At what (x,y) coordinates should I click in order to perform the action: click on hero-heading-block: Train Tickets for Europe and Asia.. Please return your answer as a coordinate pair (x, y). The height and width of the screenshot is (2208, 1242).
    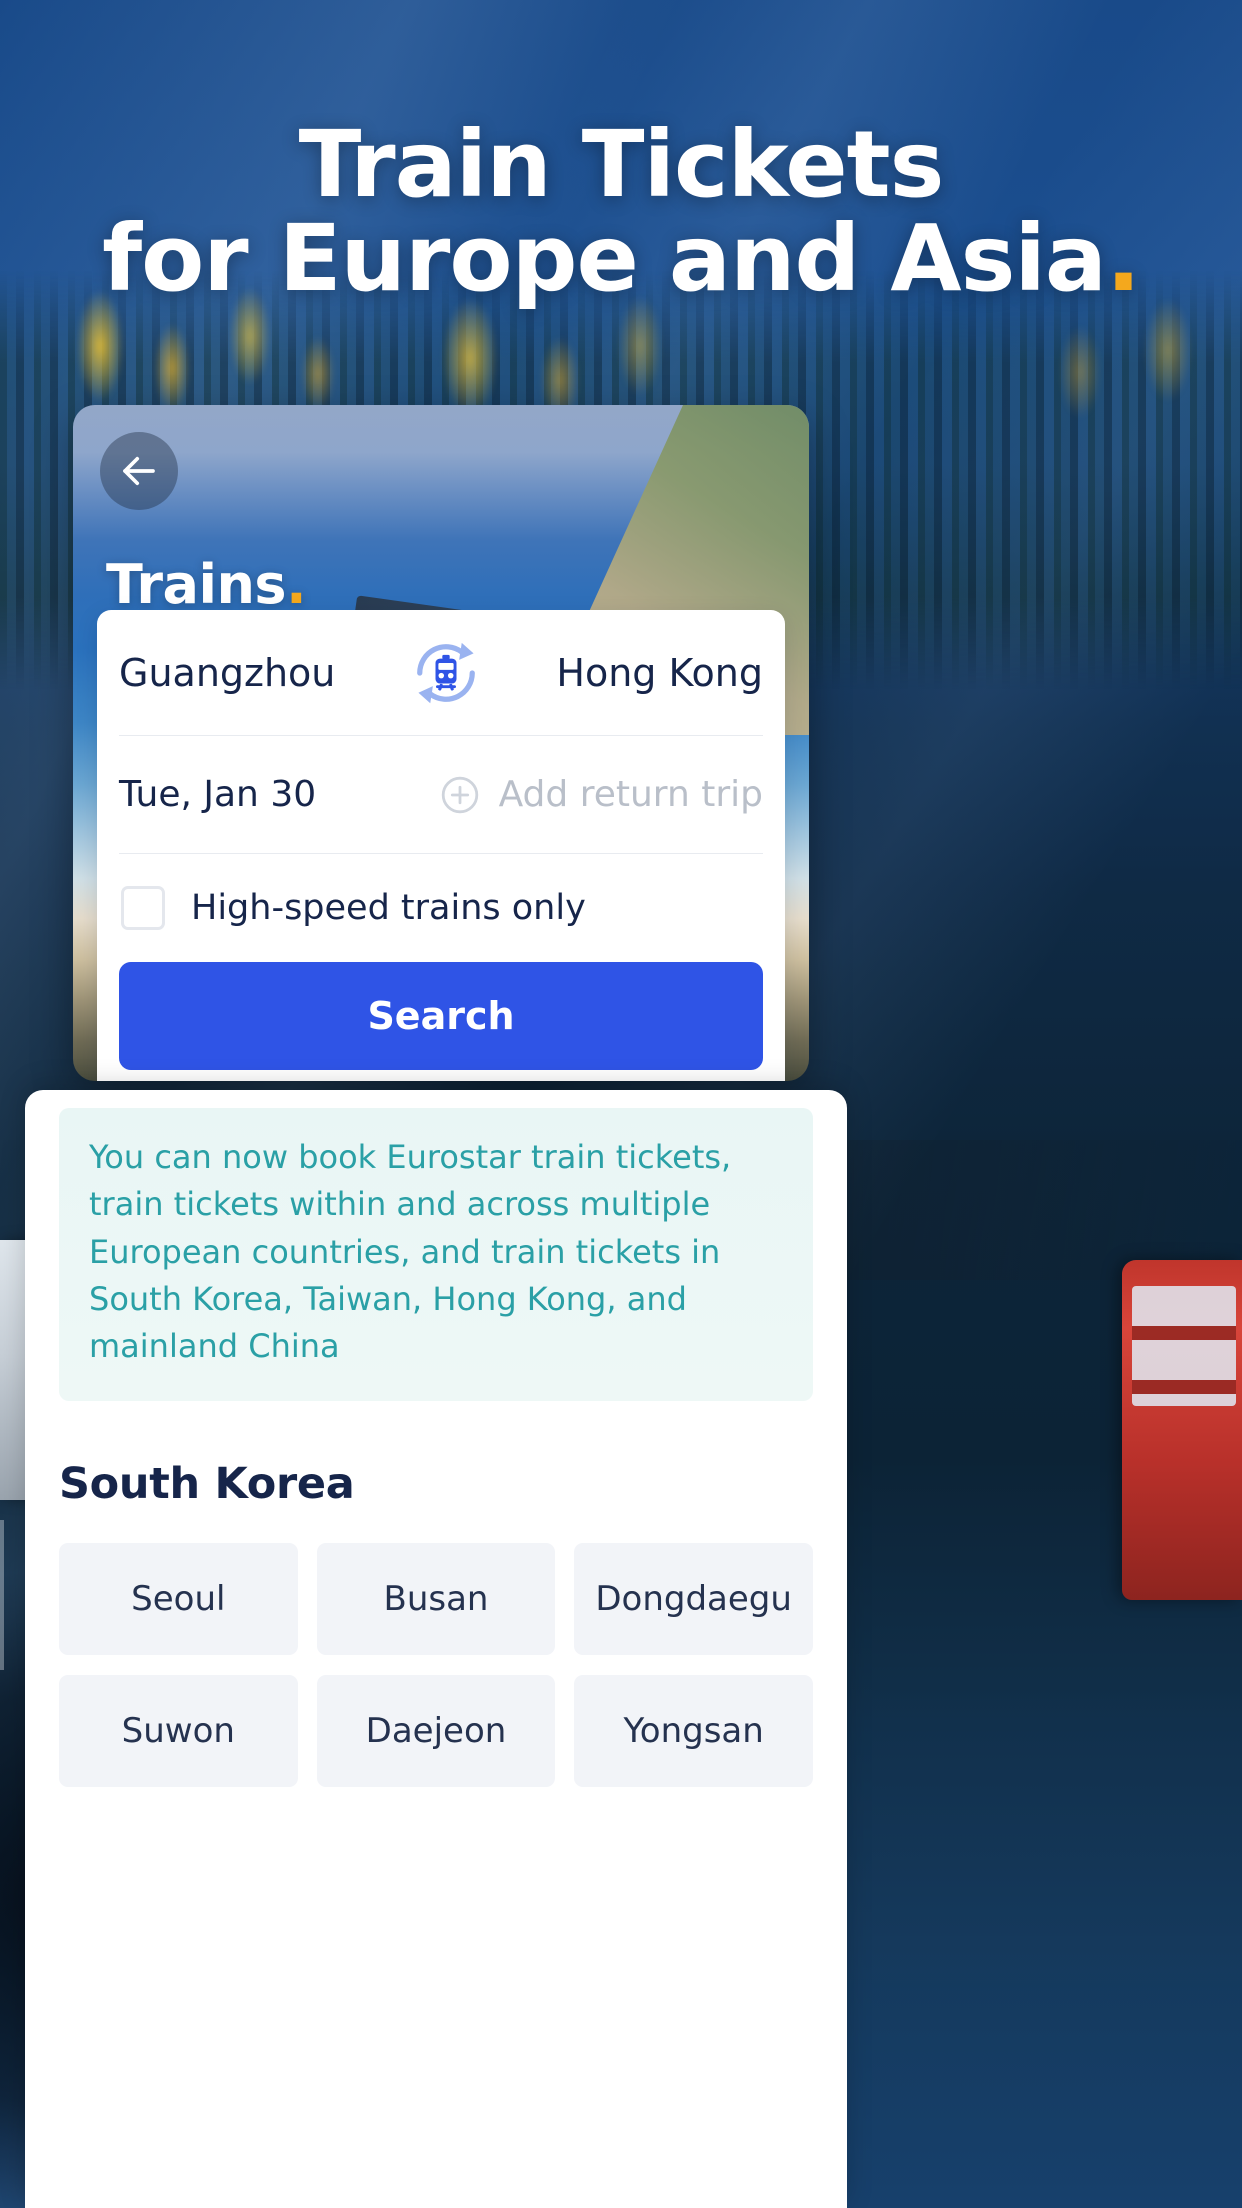
    Looking at the image, I should click on (621, 212).